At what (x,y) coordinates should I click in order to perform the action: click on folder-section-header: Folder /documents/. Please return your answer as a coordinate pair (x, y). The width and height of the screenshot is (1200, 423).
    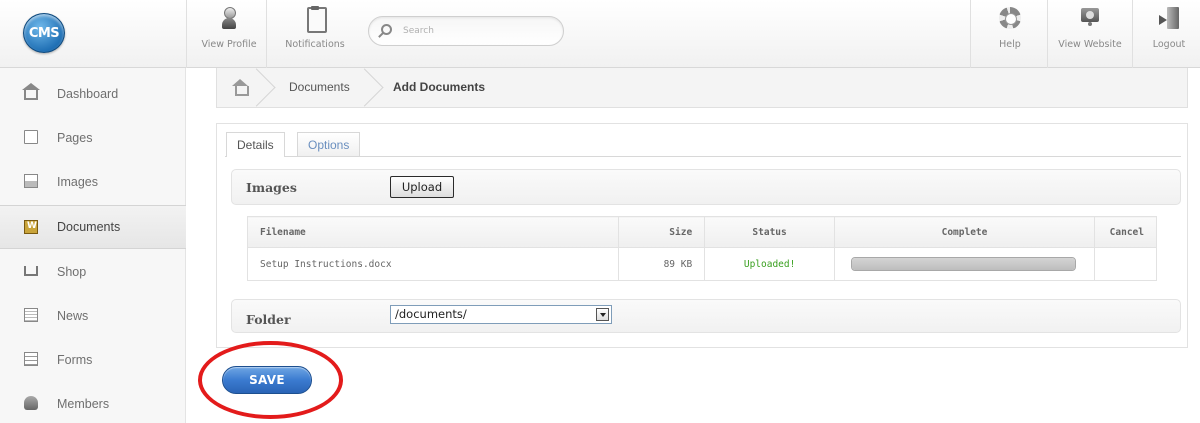
    Looking at the image, I should click on (706, 316).